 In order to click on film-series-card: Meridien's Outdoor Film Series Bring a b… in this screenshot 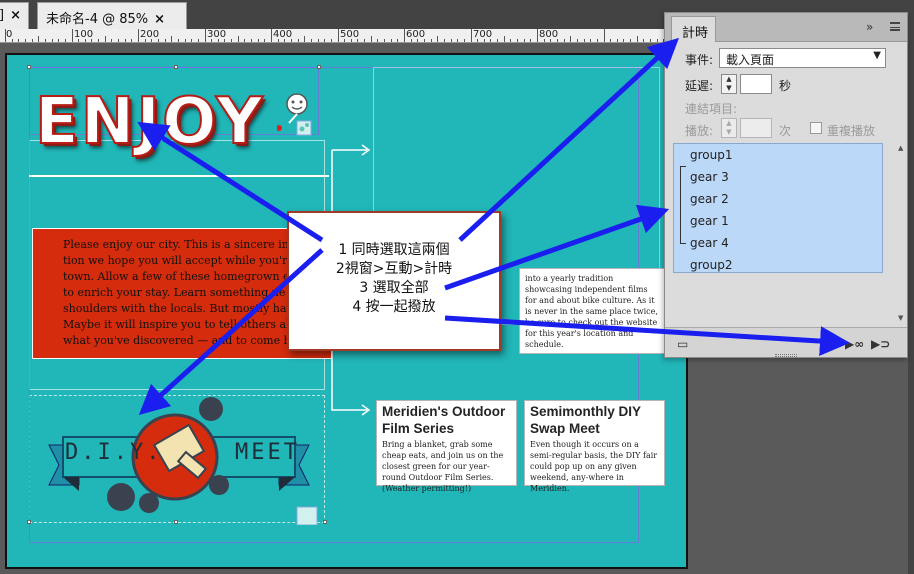, I will do `click(446, 446)`.